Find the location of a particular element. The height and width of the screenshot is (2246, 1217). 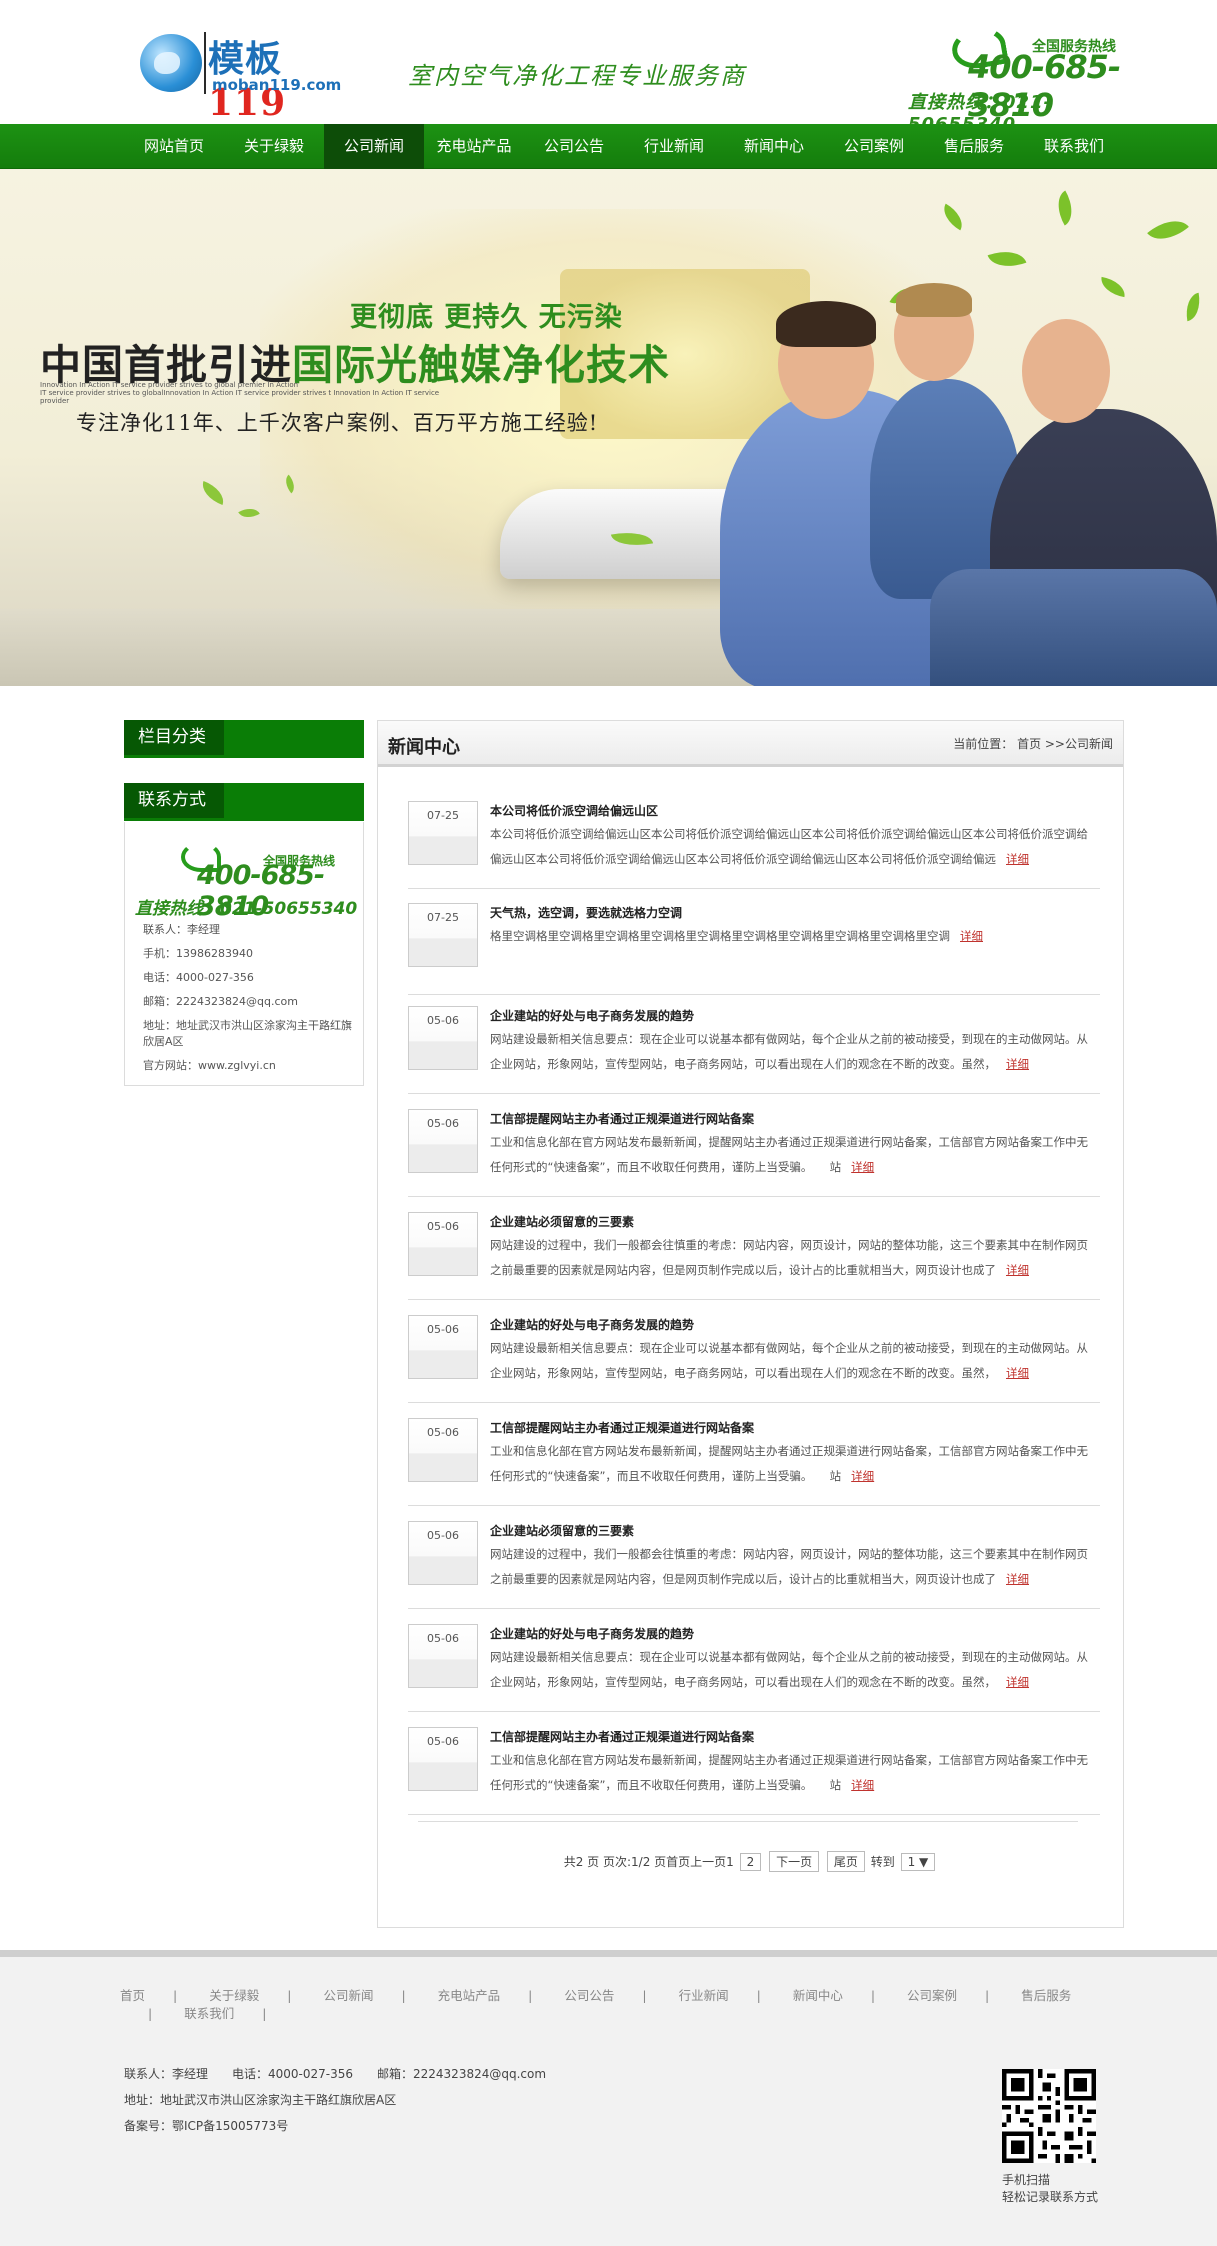

page-select: 1 ▼ is located at coordinates (918, 1862).